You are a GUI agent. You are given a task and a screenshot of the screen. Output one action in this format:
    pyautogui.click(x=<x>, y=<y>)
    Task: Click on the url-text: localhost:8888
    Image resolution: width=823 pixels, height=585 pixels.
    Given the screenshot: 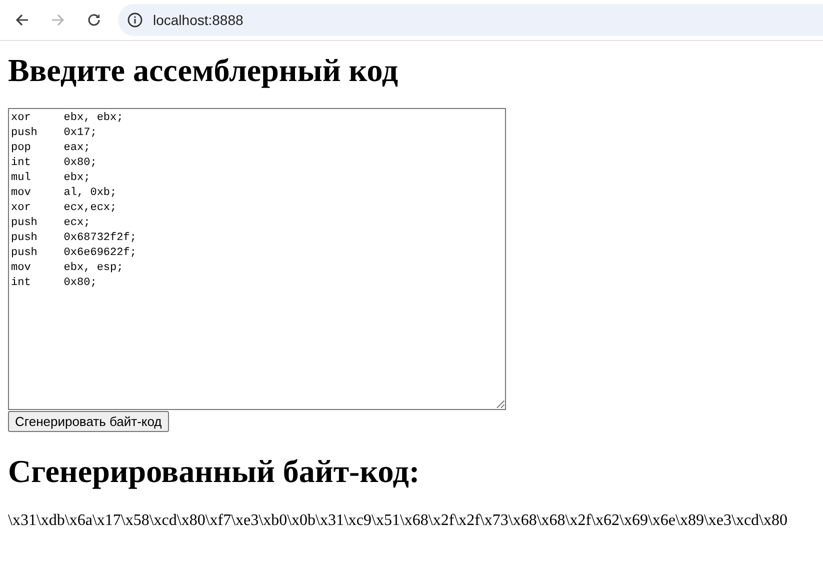 What is the action you would take?
    pyautogui.click(x=198, y=20)
    